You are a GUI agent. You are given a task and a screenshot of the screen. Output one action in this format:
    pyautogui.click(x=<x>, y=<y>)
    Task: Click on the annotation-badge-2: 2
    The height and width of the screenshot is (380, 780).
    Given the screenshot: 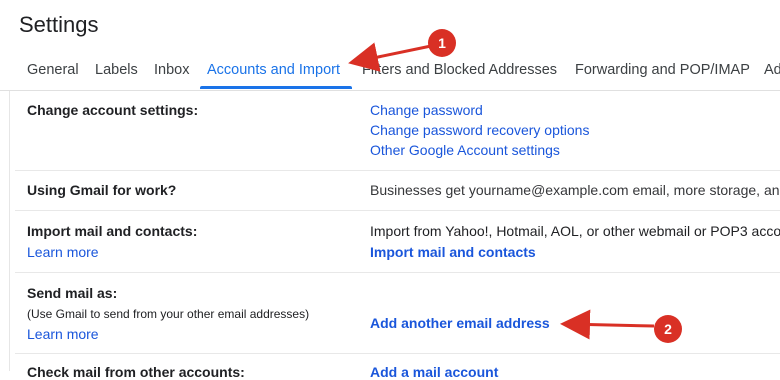 What is the action you would take?
    pyautogui.click(x=668, y=329)
    